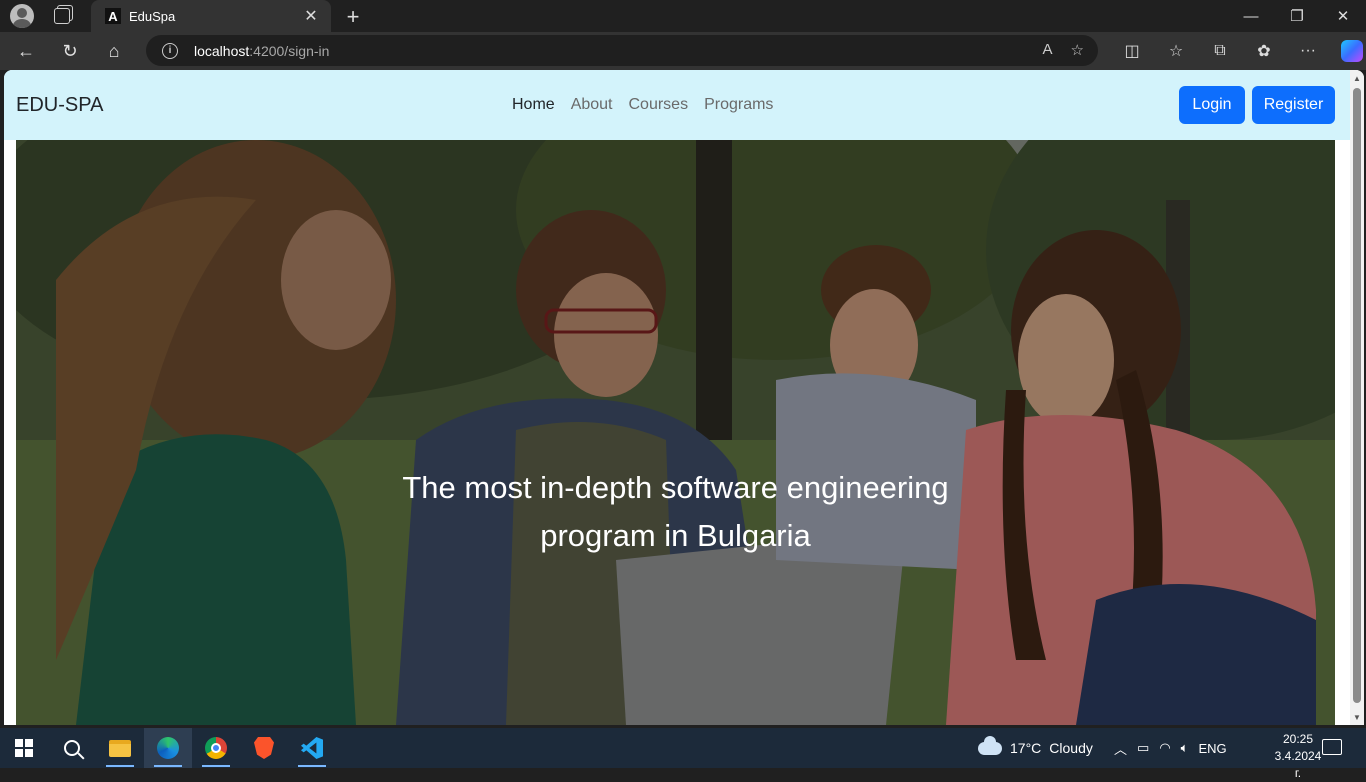 The image size is (1366, 782). Describe the element at coordinates (114, 51) in the screenshot. I see `home-icon: ⌂` at that location.